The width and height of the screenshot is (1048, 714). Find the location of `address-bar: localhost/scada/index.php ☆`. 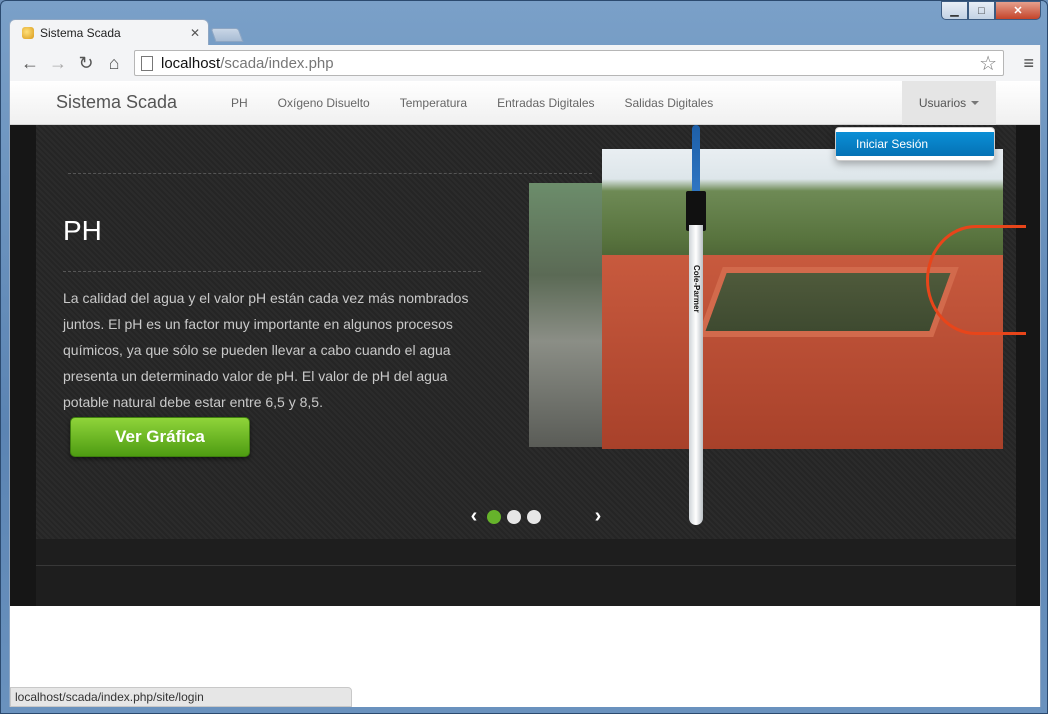

address-bar: localhost/scada/index.php ☆ is located at coordinates (569, 63).